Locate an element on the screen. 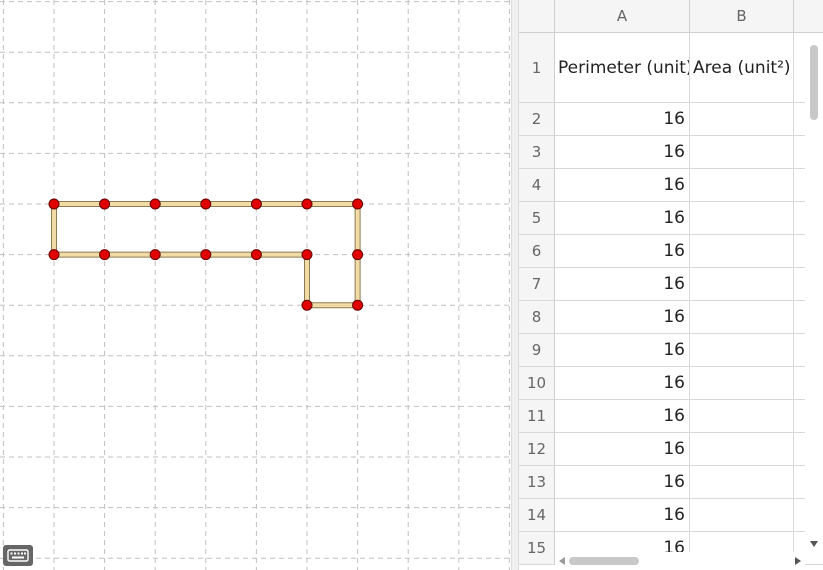 This screenshot has height=570, width=823. scroll-right-arrow-icon is located at coordinates (798, 561).